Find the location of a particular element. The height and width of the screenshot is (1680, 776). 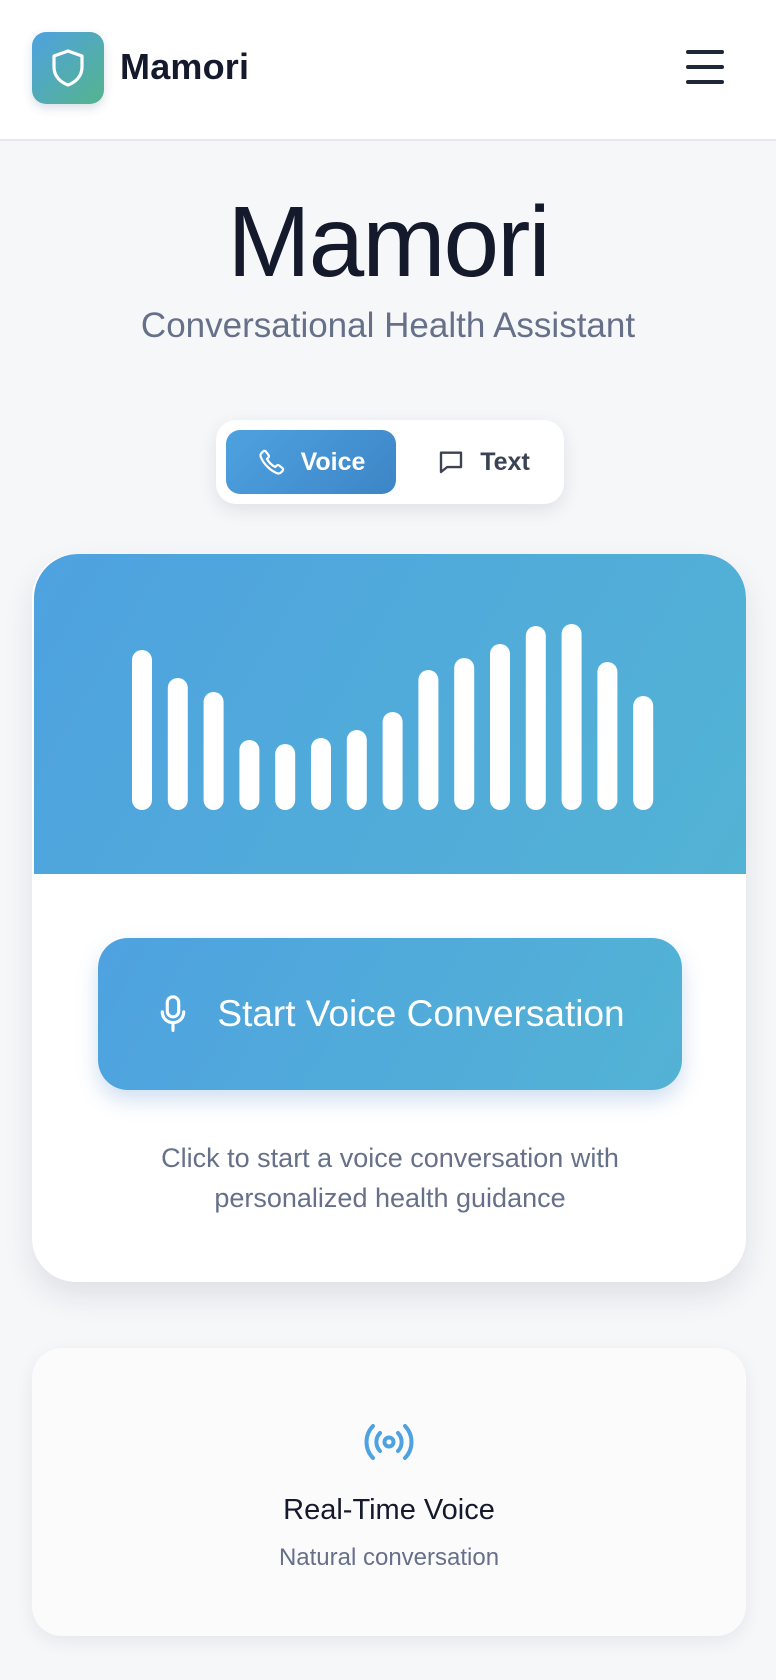

waveform is located at coordinates (393, 717).